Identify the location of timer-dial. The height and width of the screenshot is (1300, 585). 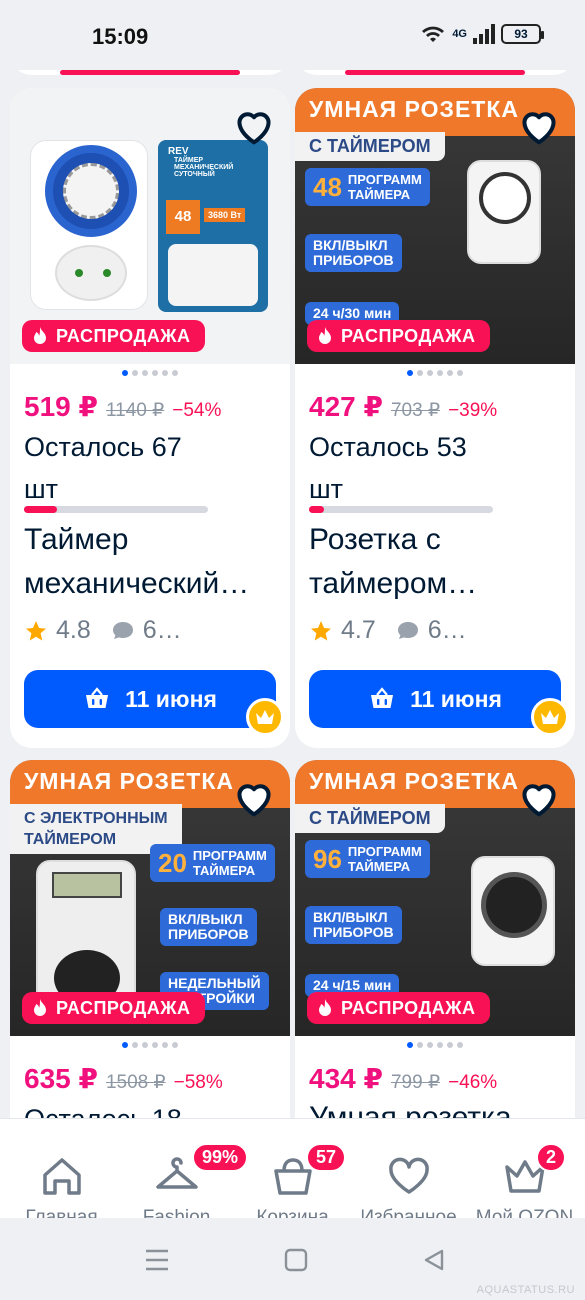
(91, 191).